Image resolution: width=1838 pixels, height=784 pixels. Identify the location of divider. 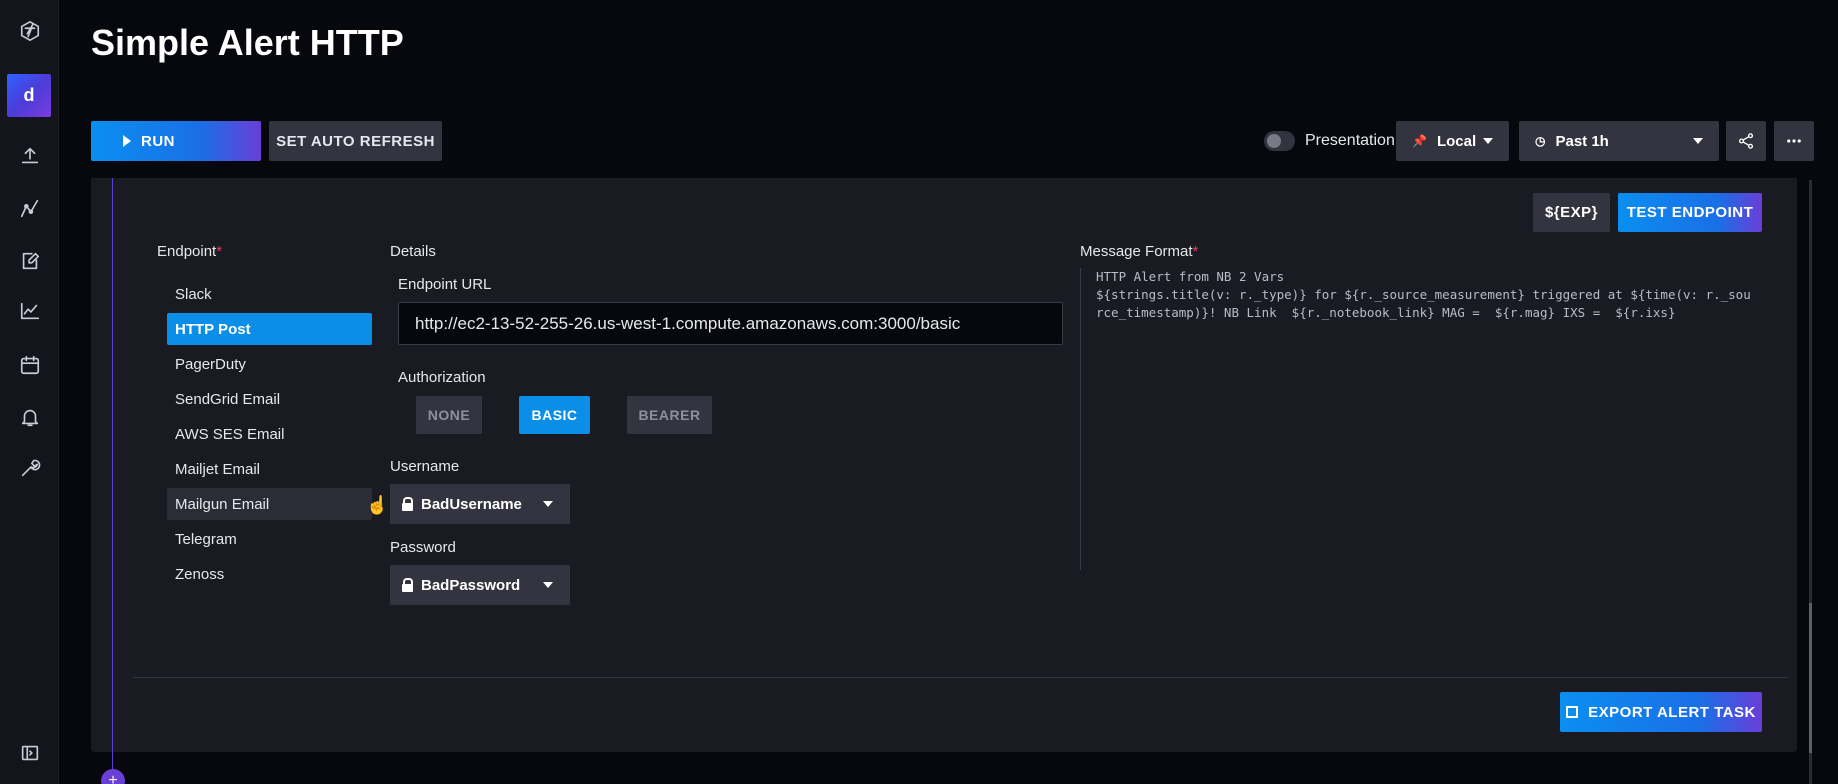
(960, 677).